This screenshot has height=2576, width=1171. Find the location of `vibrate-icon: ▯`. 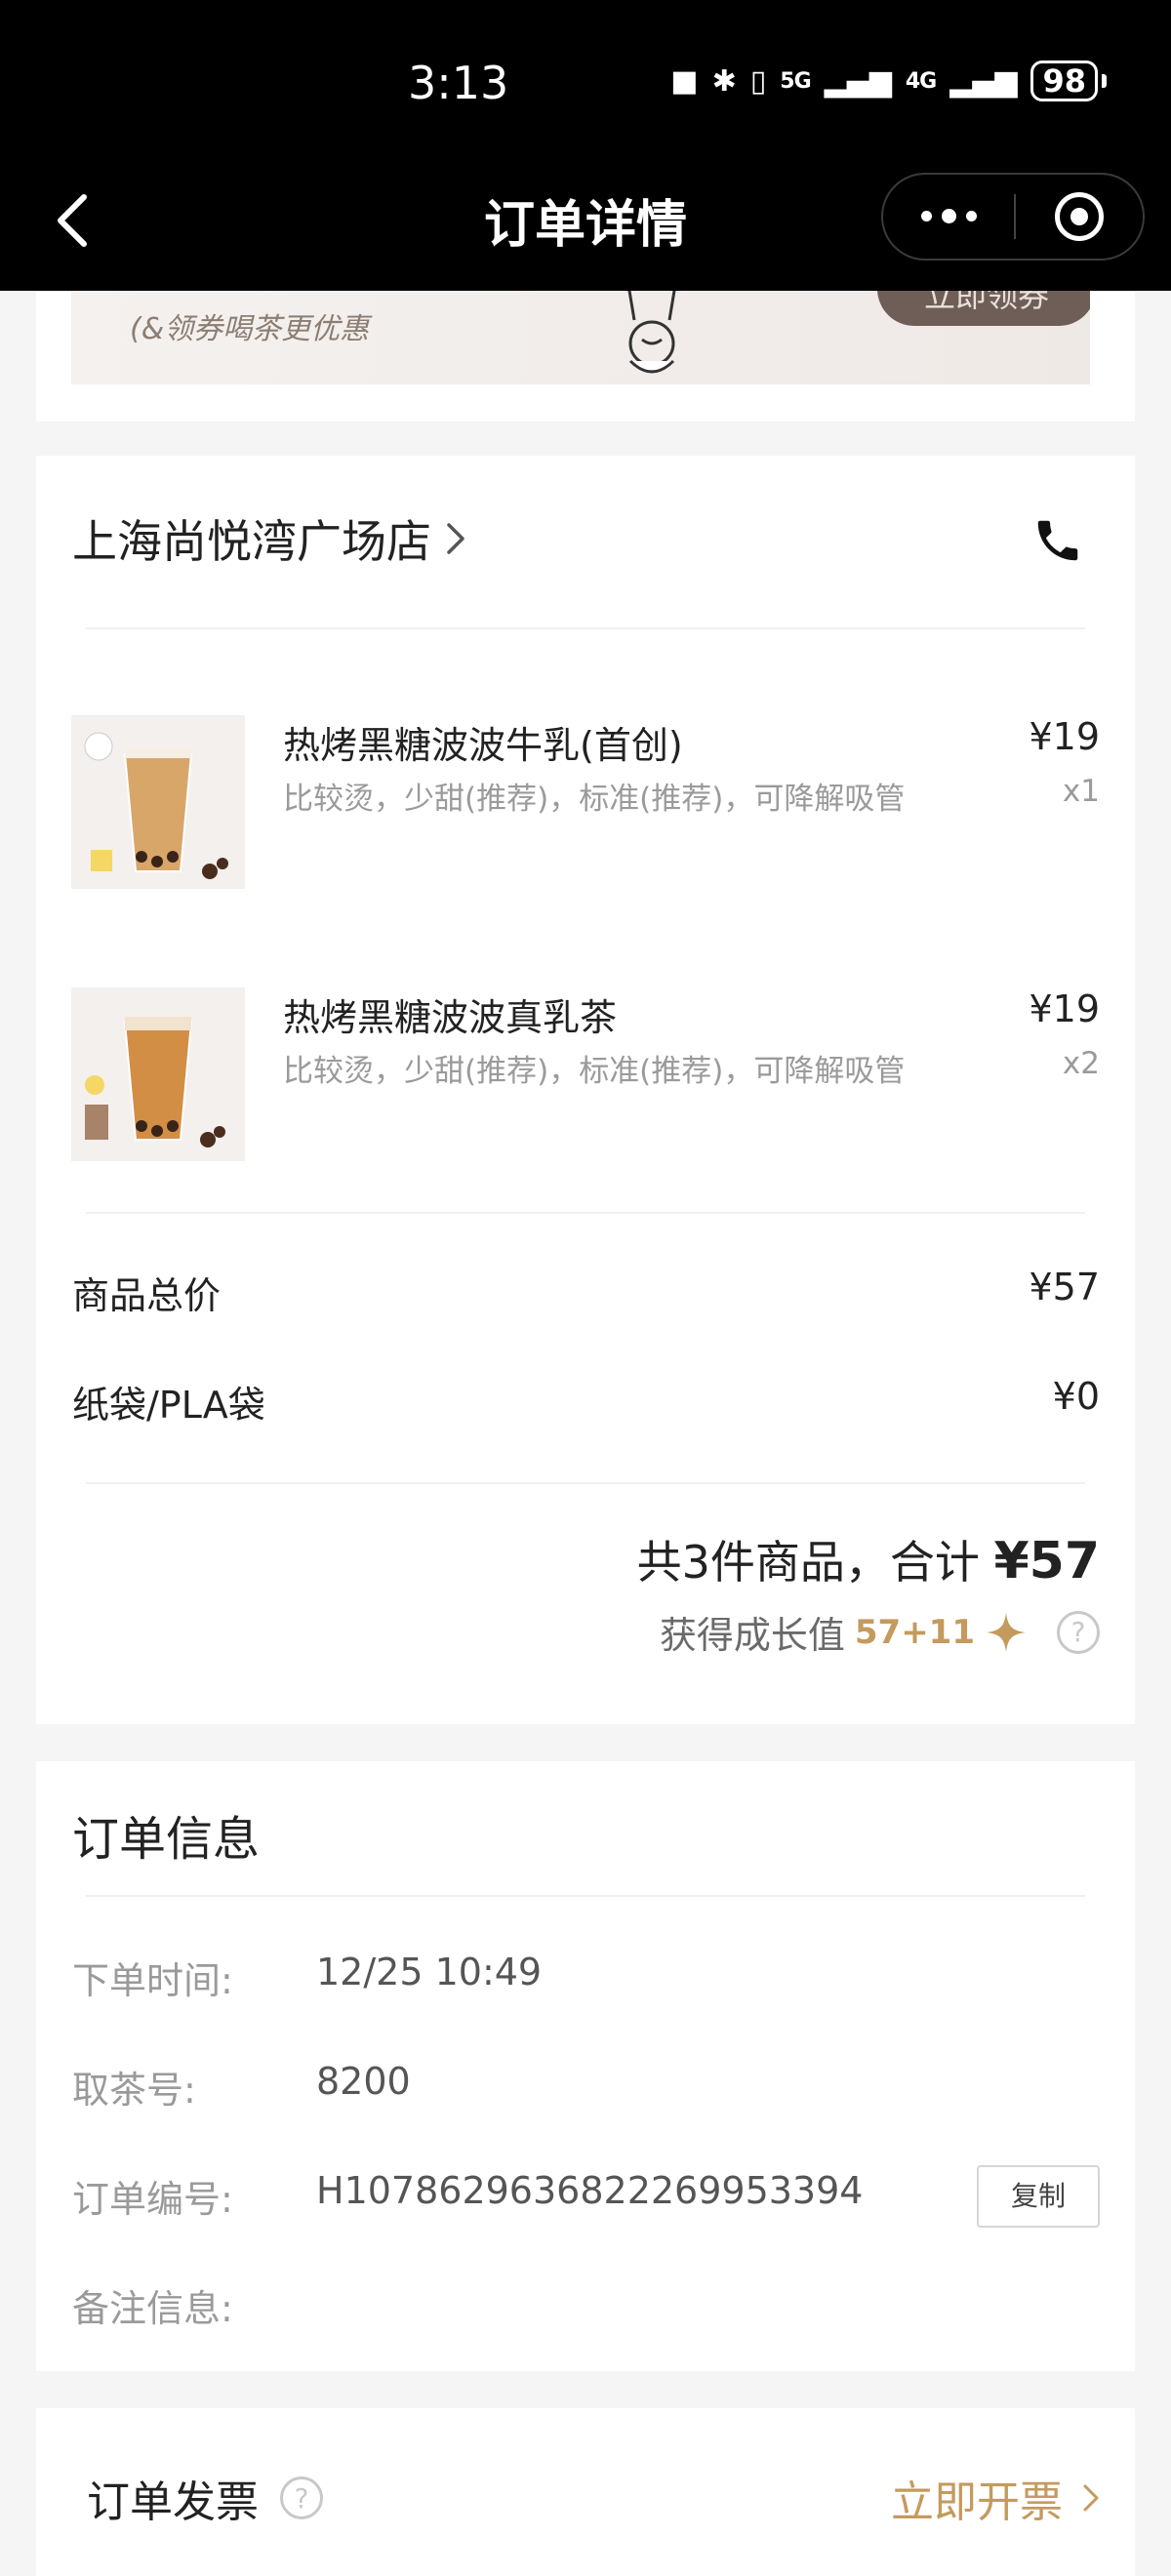

vibrate-icon: ▯ is located at coordinates (758, 81).